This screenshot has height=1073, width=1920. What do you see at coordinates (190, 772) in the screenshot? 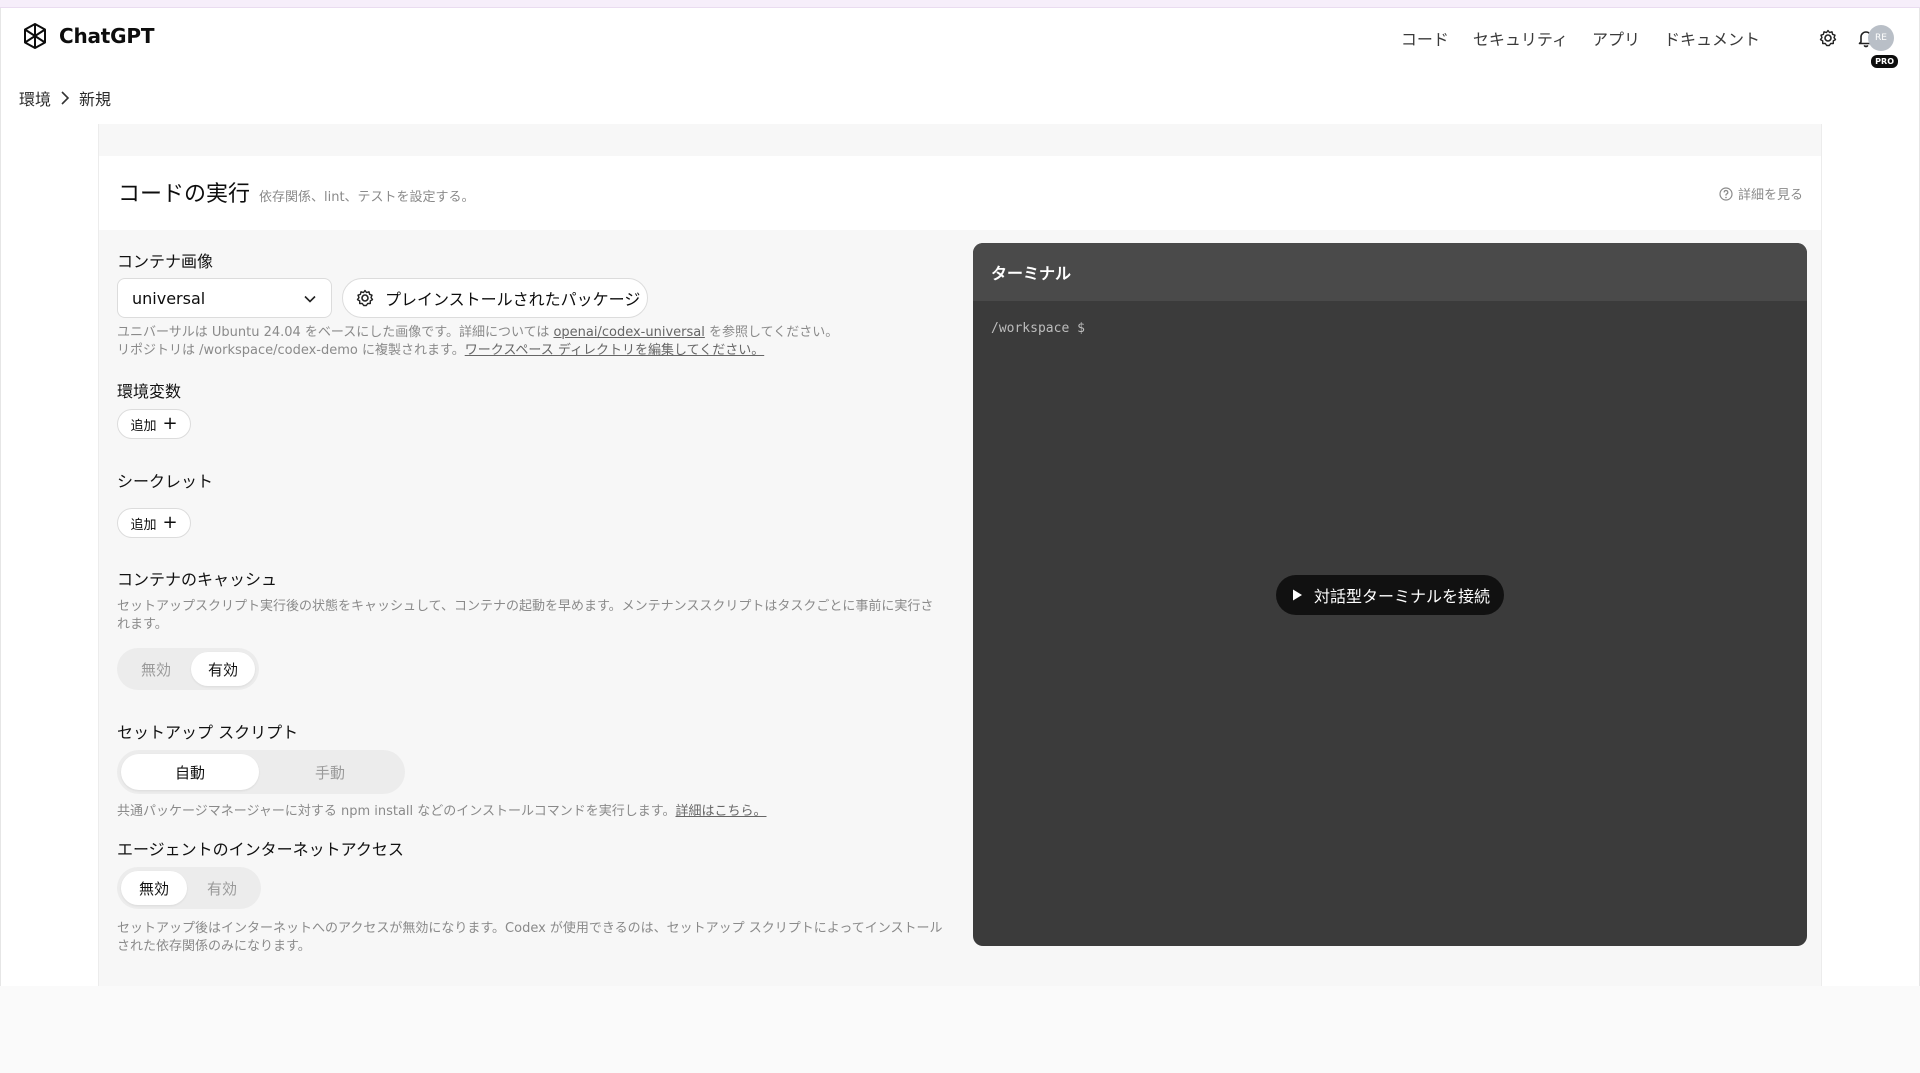
I see `setup-option-auto: 自動` at bounding box center [190, 772].